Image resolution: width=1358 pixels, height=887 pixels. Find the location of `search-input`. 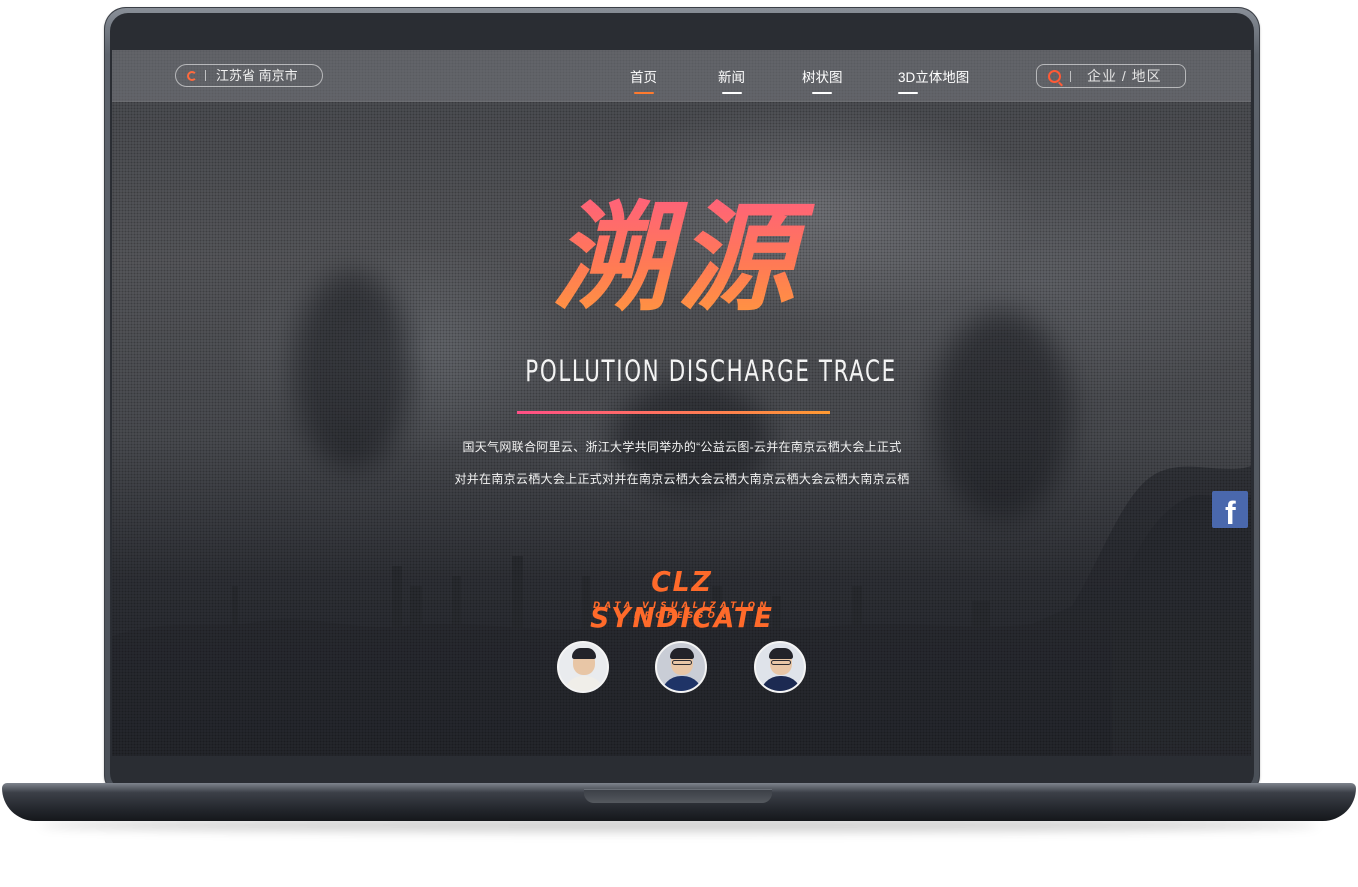

search-input is located at coordinates (1132, 76).